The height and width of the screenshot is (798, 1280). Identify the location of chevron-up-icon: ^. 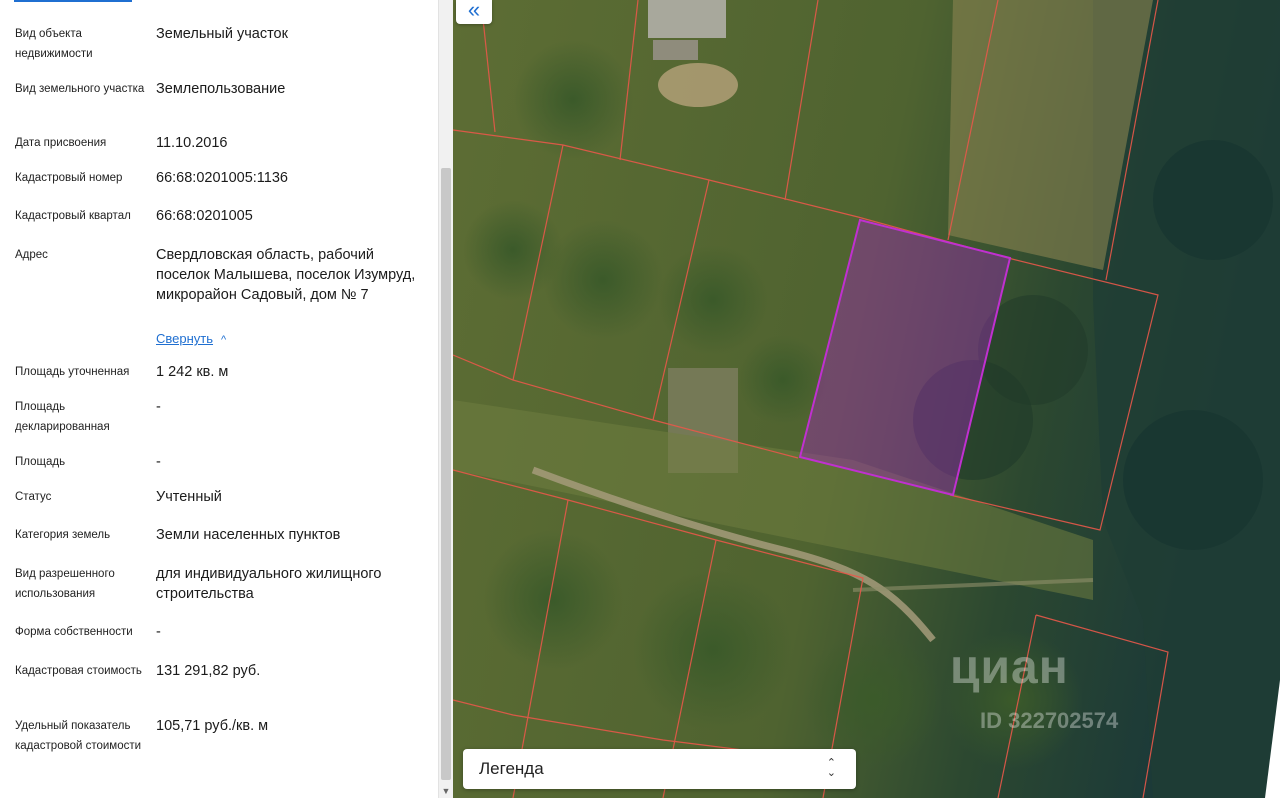
(224, 340).